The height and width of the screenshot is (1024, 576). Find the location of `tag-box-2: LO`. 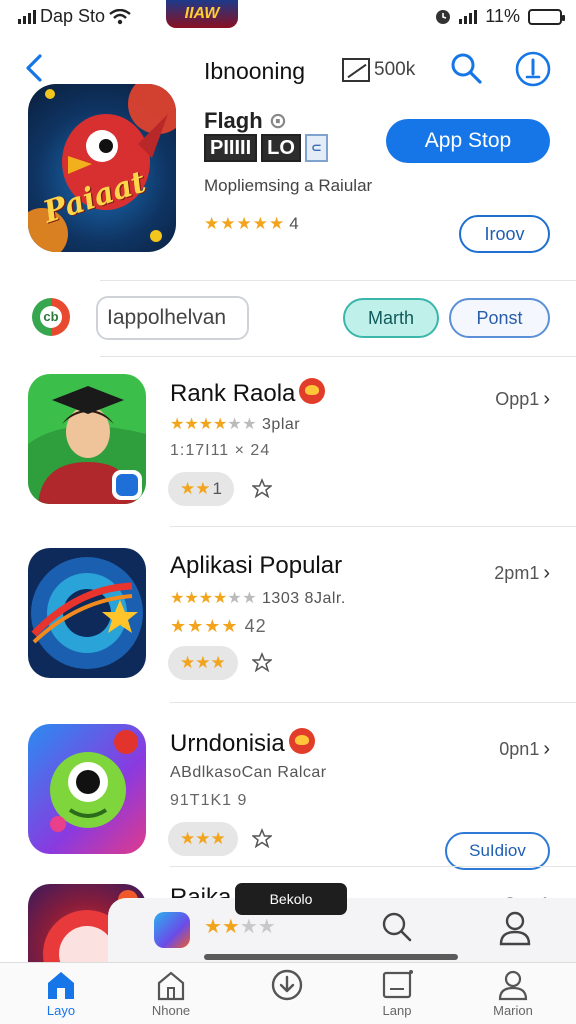

tag-box-2: LO is located at coordinates (281, 148).